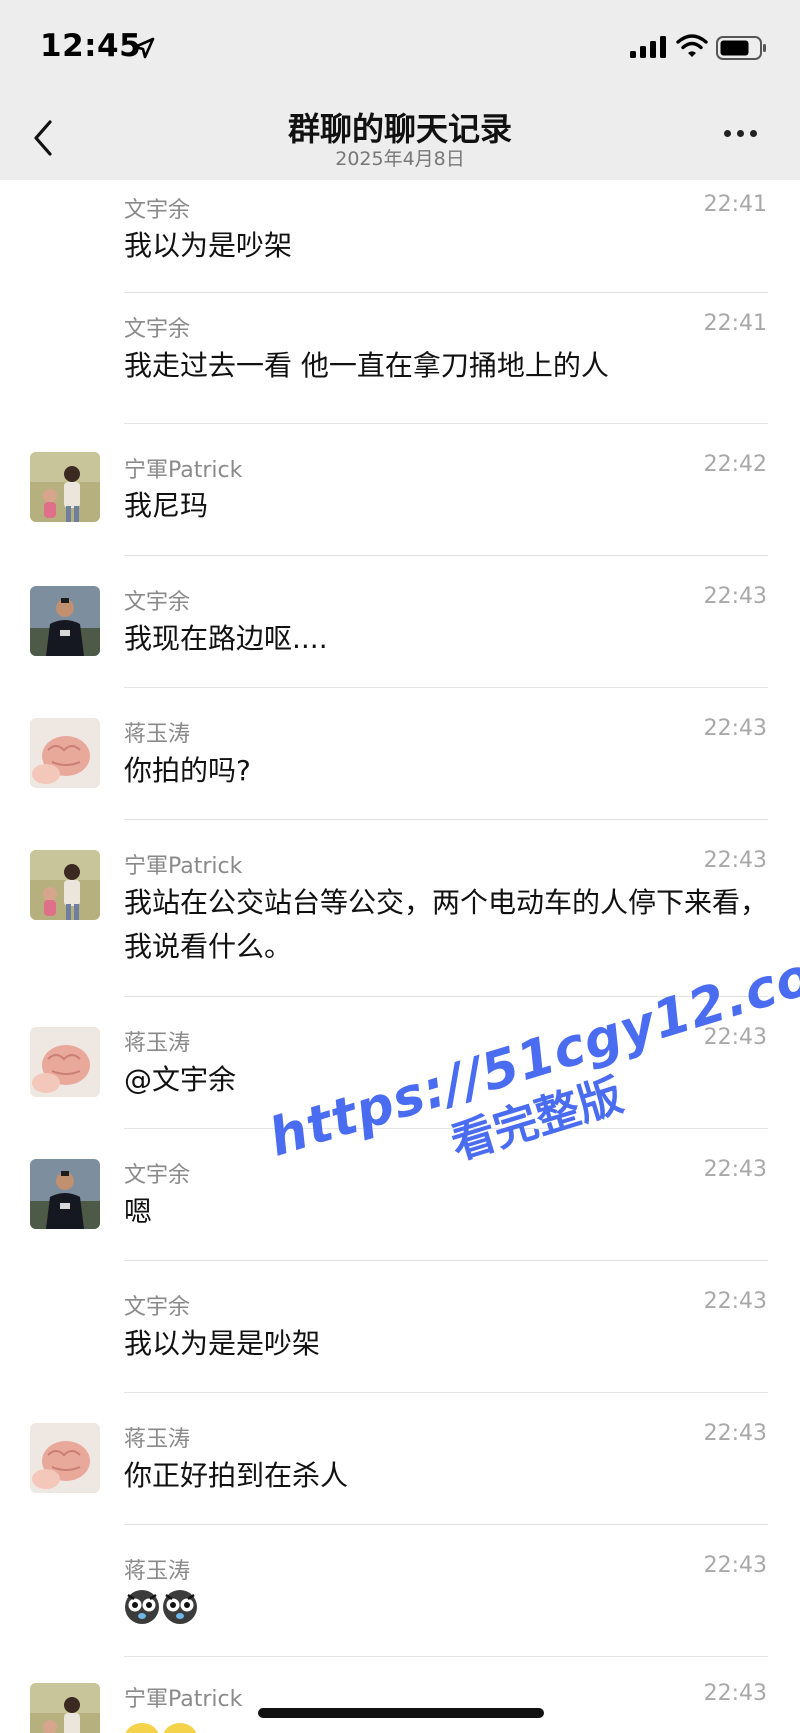  What do you see at coordinates (735, 464) in the screenshot?
I see `message-time: 22:42` at bounding box center [735, 464].